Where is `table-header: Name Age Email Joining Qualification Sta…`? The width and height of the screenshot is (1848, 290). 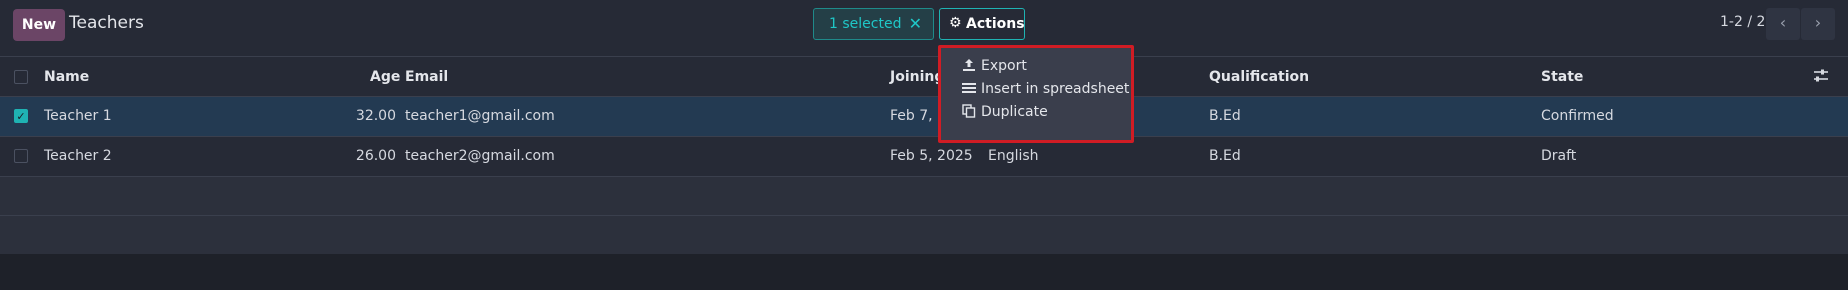 table-header: Name Age Email Joining Qualification Sta… is located at coordinates (924, 77).